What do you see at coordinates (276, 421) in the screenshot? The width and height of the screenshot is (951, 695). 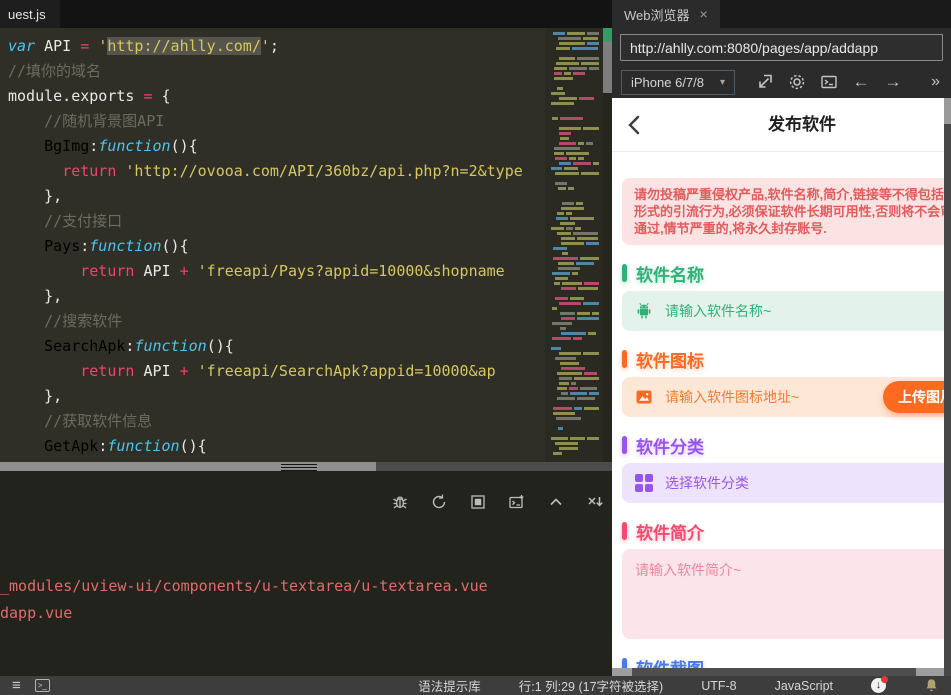 I see `code-line: //获取软件信息` at bounding box center [276, 421].